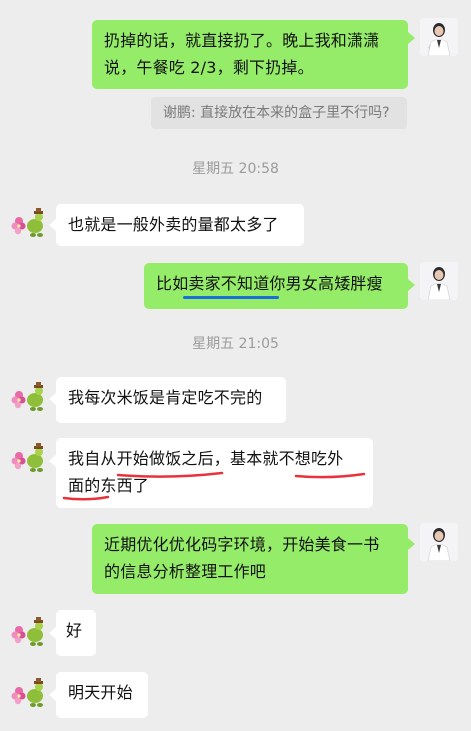  I want to click on message-text-line: 近期优化优化码字环境，开始美食一书, so click(242, 544).